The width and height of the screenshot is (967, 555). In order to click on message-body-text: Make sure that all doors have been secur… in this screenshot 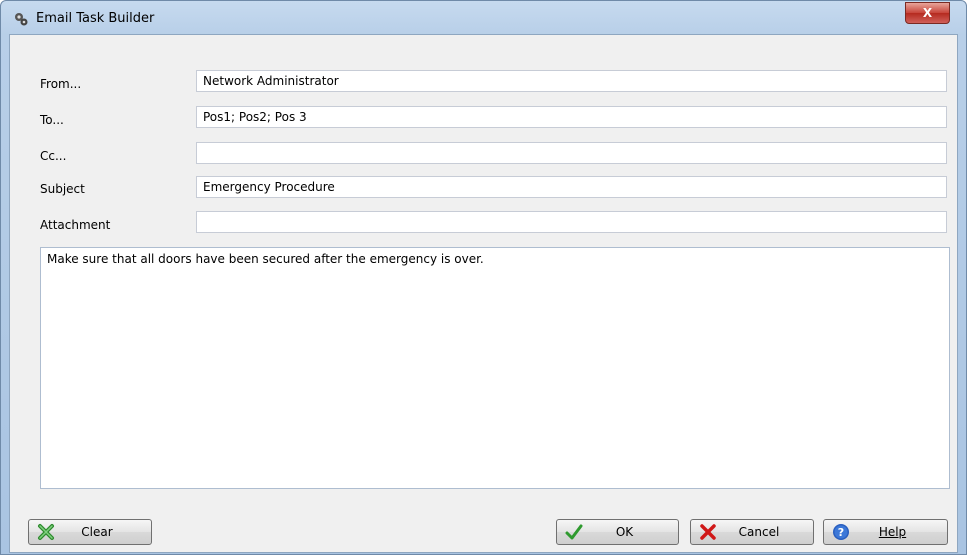, I will do `click(265, 259)`.